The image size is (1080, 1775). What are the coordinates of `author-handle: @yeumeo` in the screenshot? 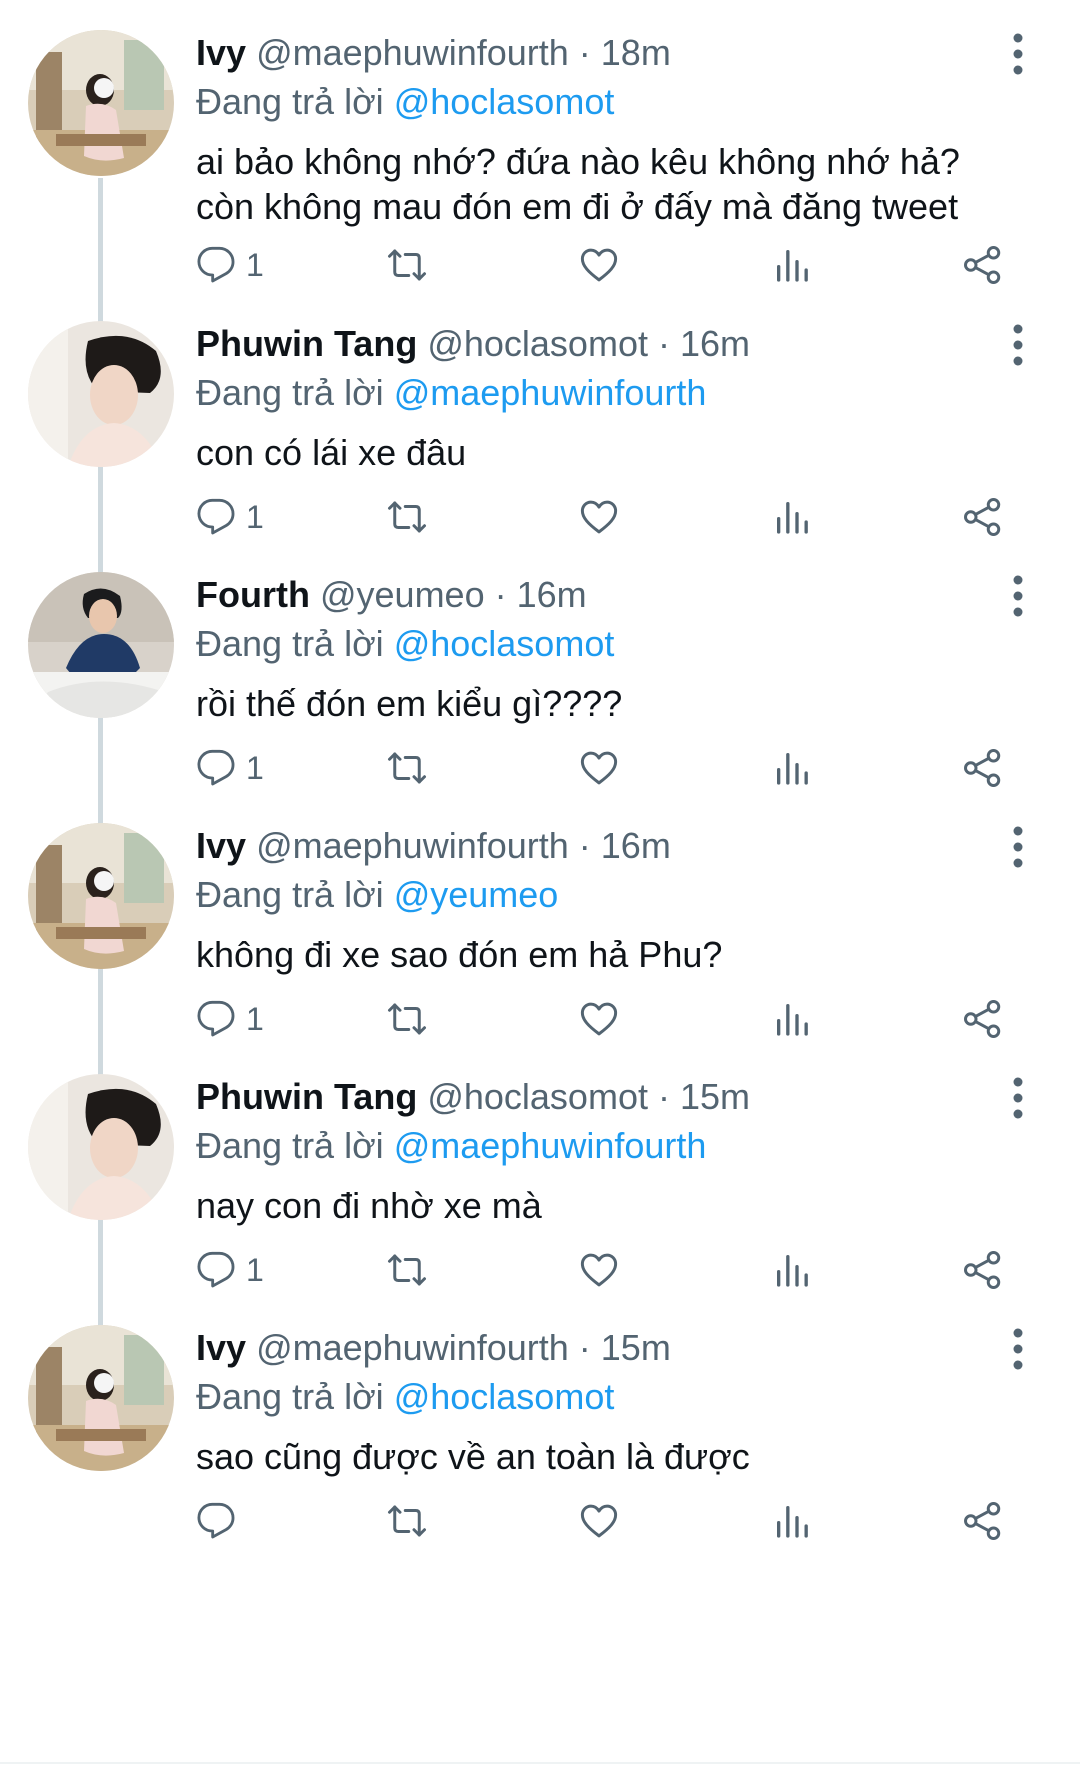 It's located at (402, 594).